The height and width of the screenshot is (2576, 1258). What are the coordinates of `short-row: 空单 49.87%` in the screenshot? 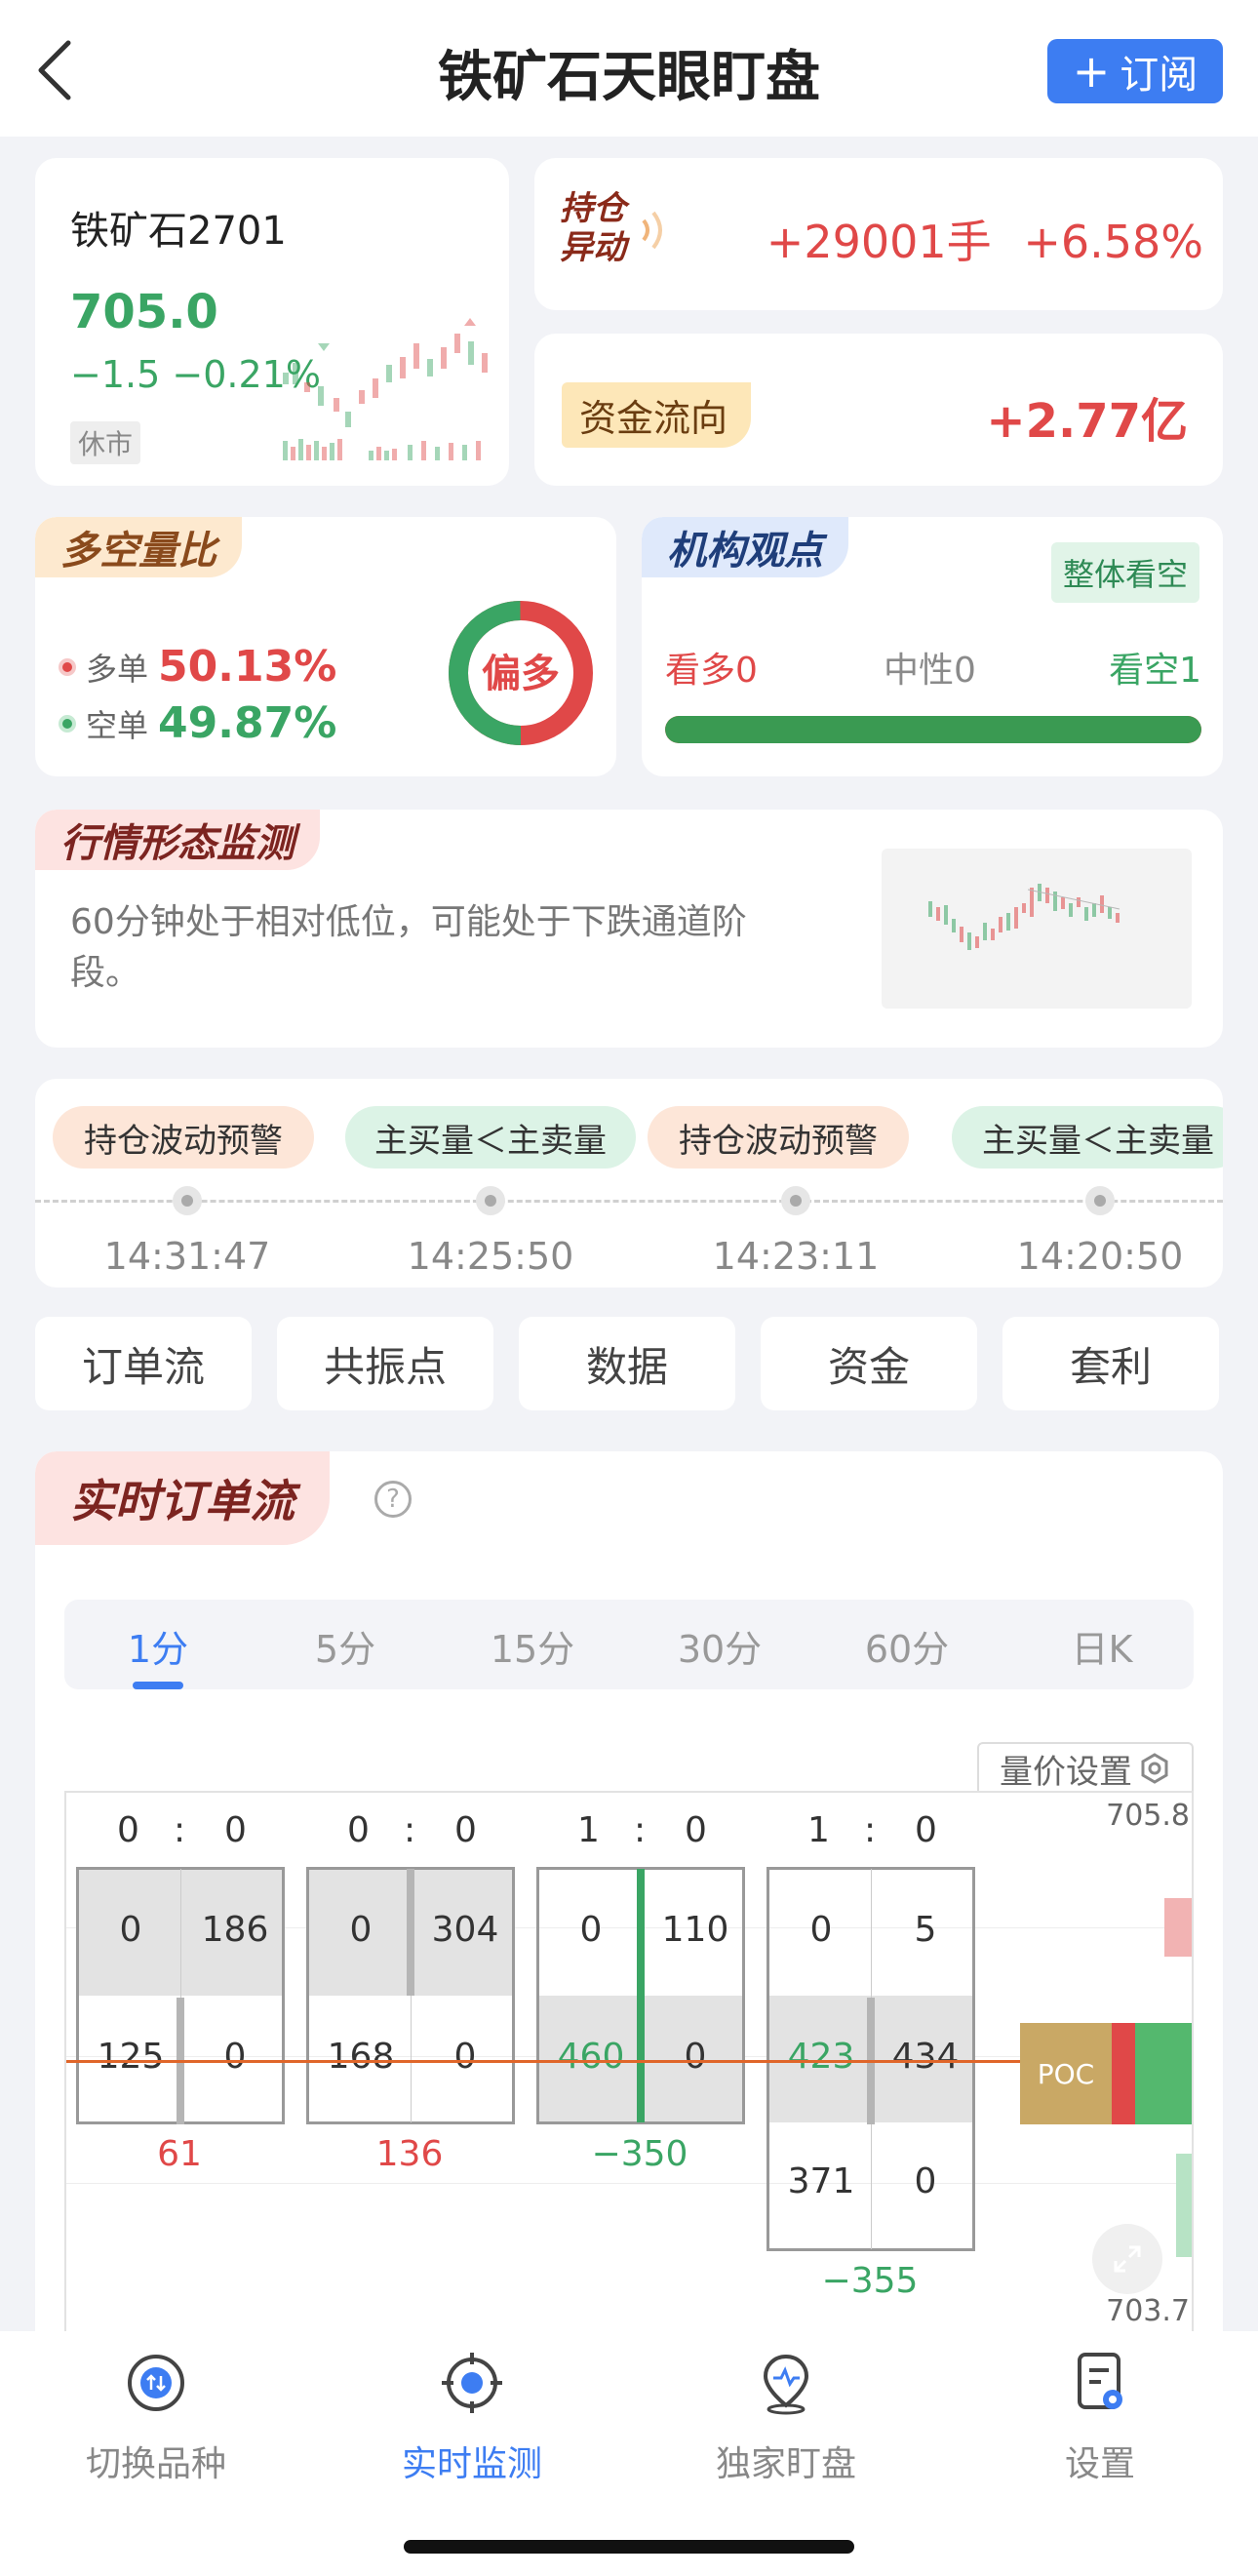 It's located at (197, 723).